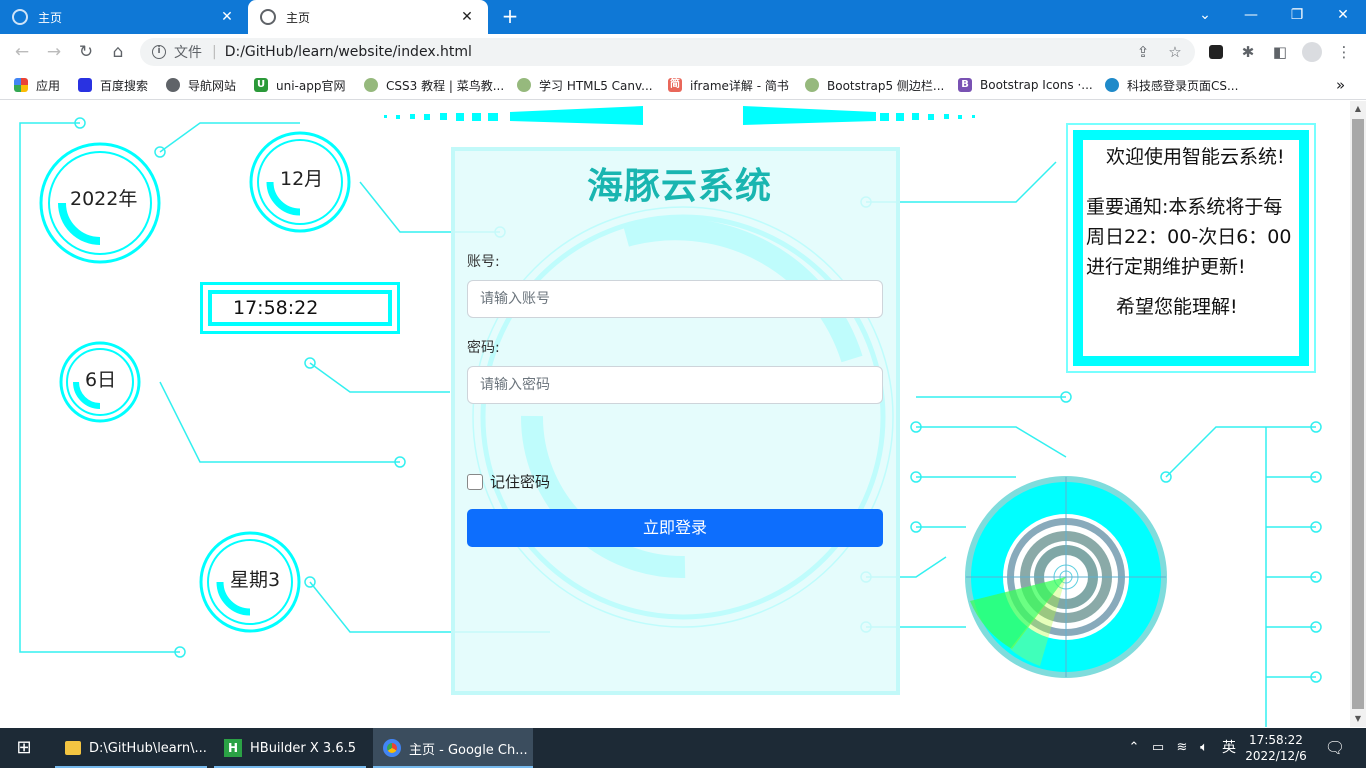 Image resolution: width=1366 pixels, height=768 pixels. Describe the element at coordinates (1189, 237) in the screenshot. I see `notice-line-2: 周日22：00-次日6：00` at that location.